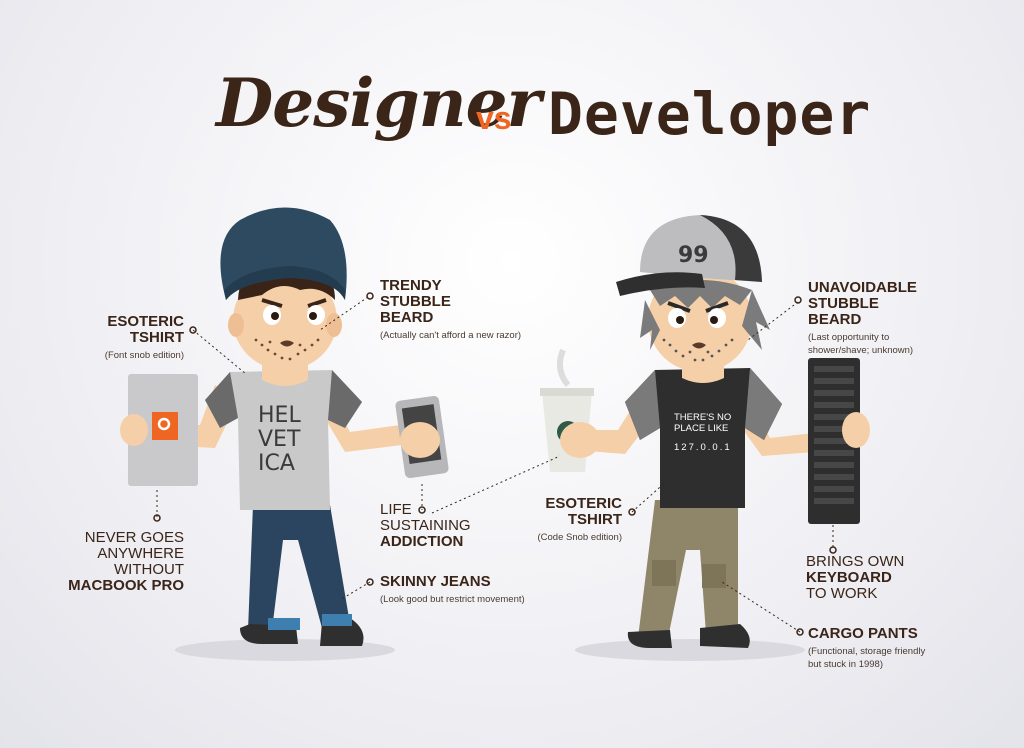 The image size is (1024, 748). Describe the element at coordinates (710, 114) in the screenshot. I see `title-developer: Developer` at that location.